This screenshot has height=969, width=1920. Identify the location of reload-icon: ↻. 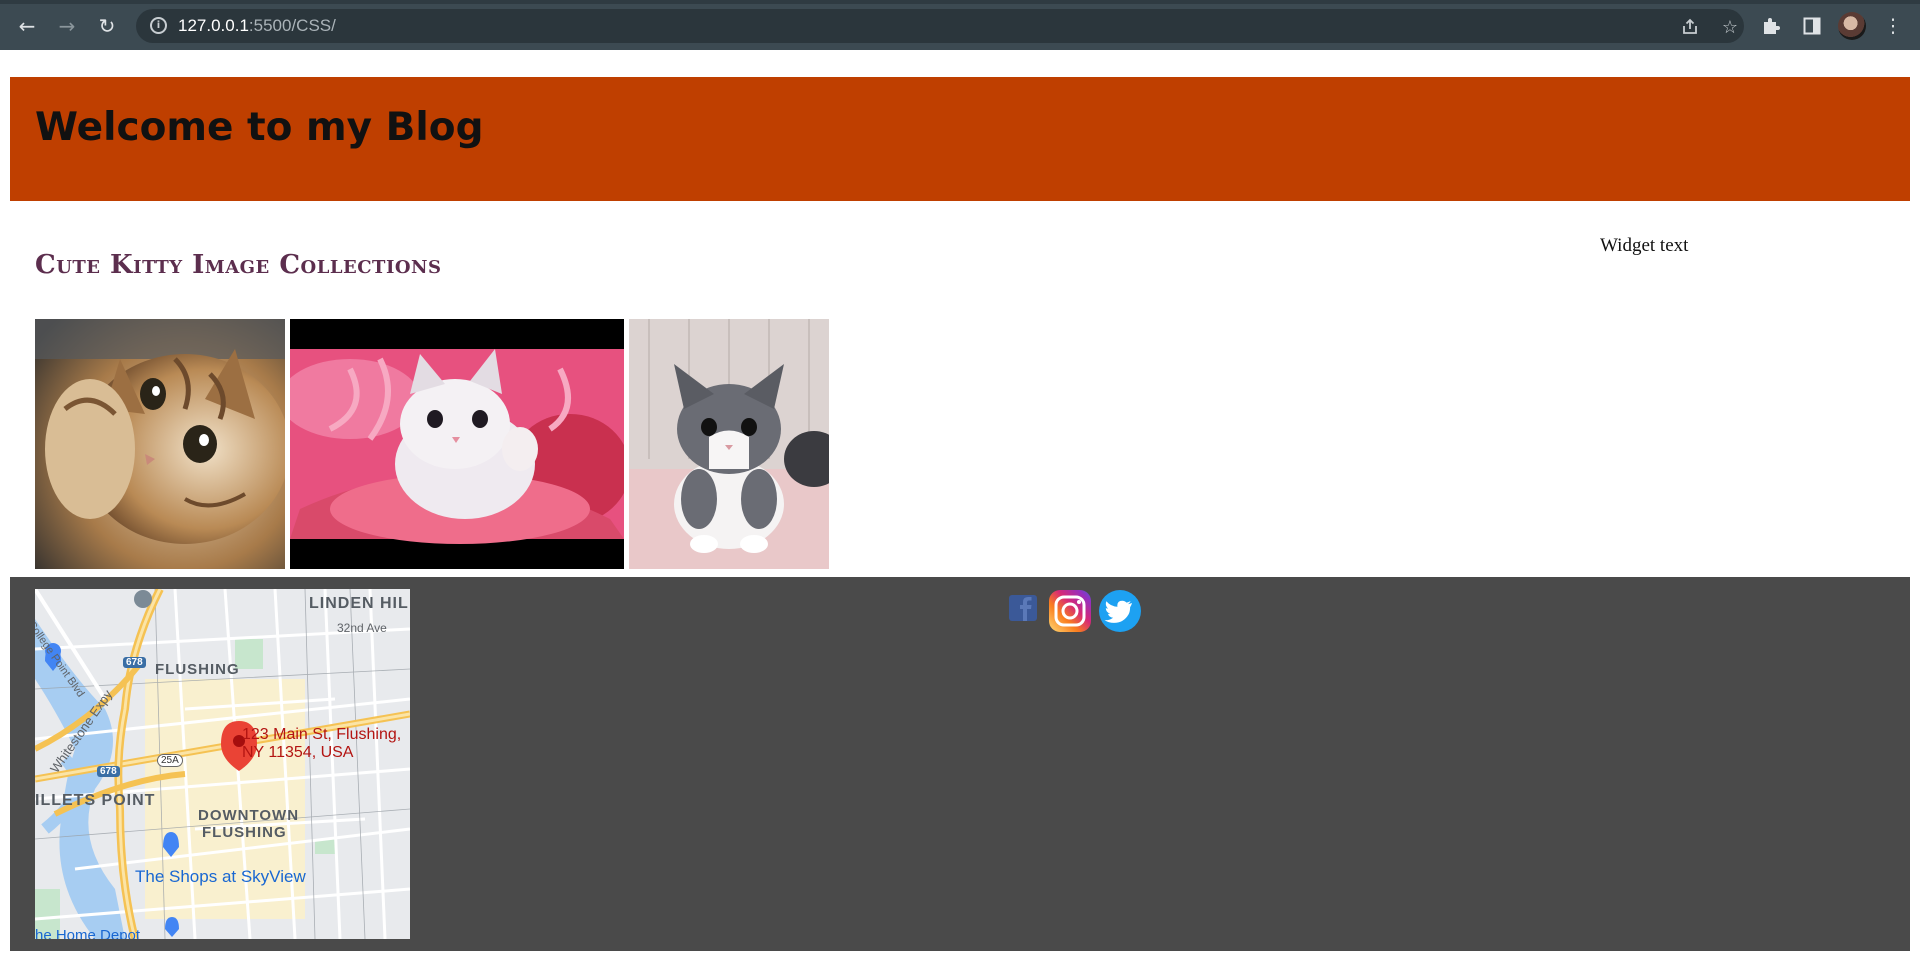
(107, 26).